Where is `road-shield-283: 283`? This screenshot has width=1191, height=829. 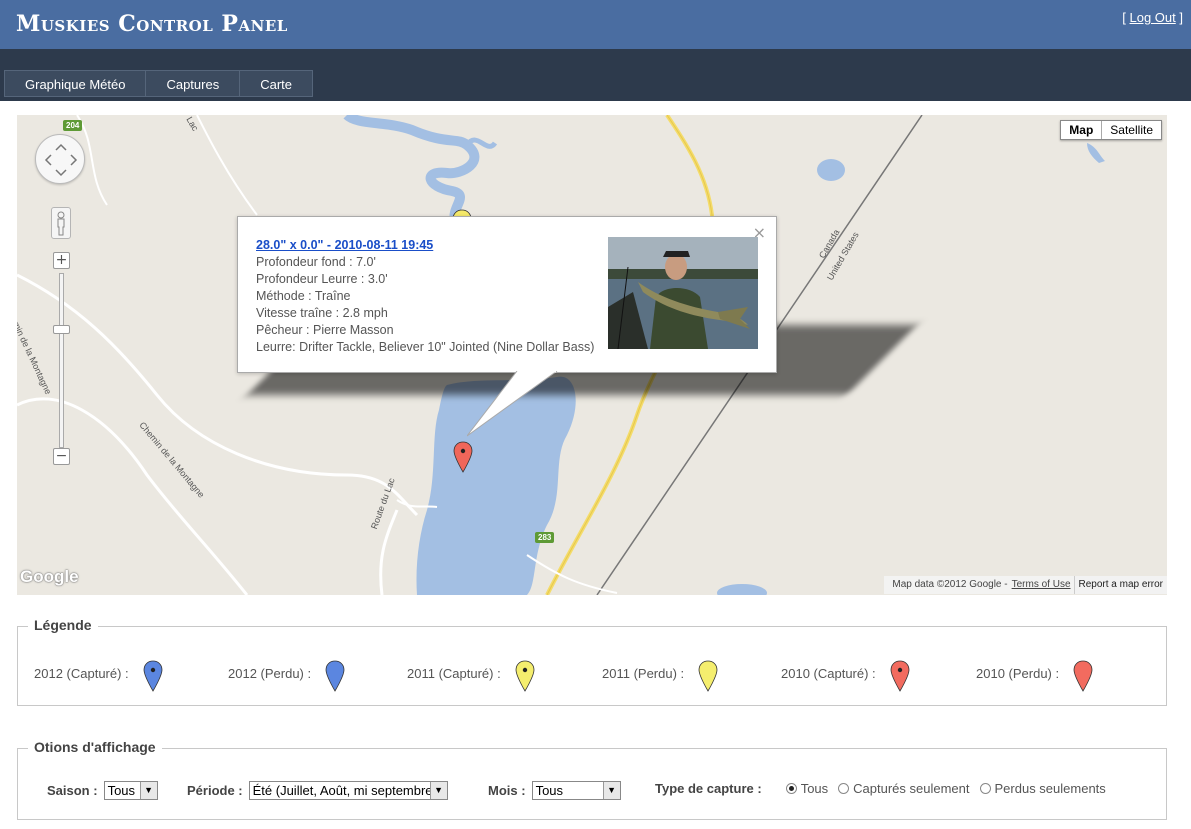 road-shield-283: 283 is located at coordinates (545, 537).